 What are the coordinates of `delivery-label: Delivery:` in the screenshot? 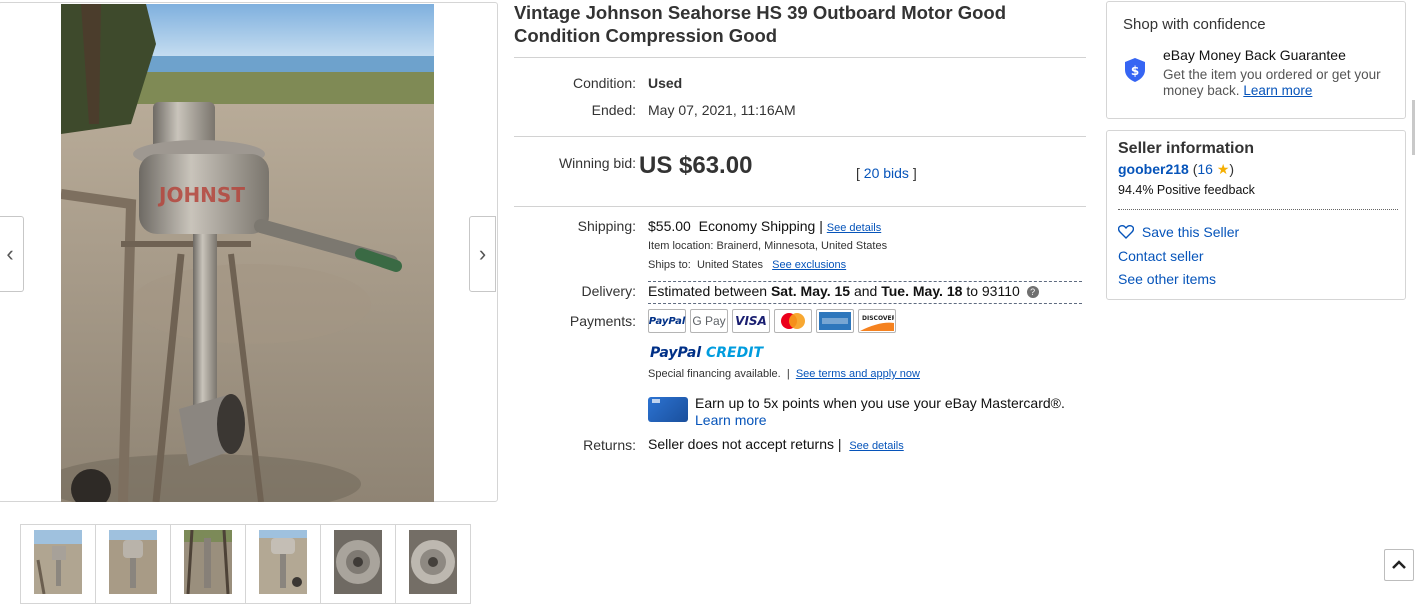 It's located at (608, 291).